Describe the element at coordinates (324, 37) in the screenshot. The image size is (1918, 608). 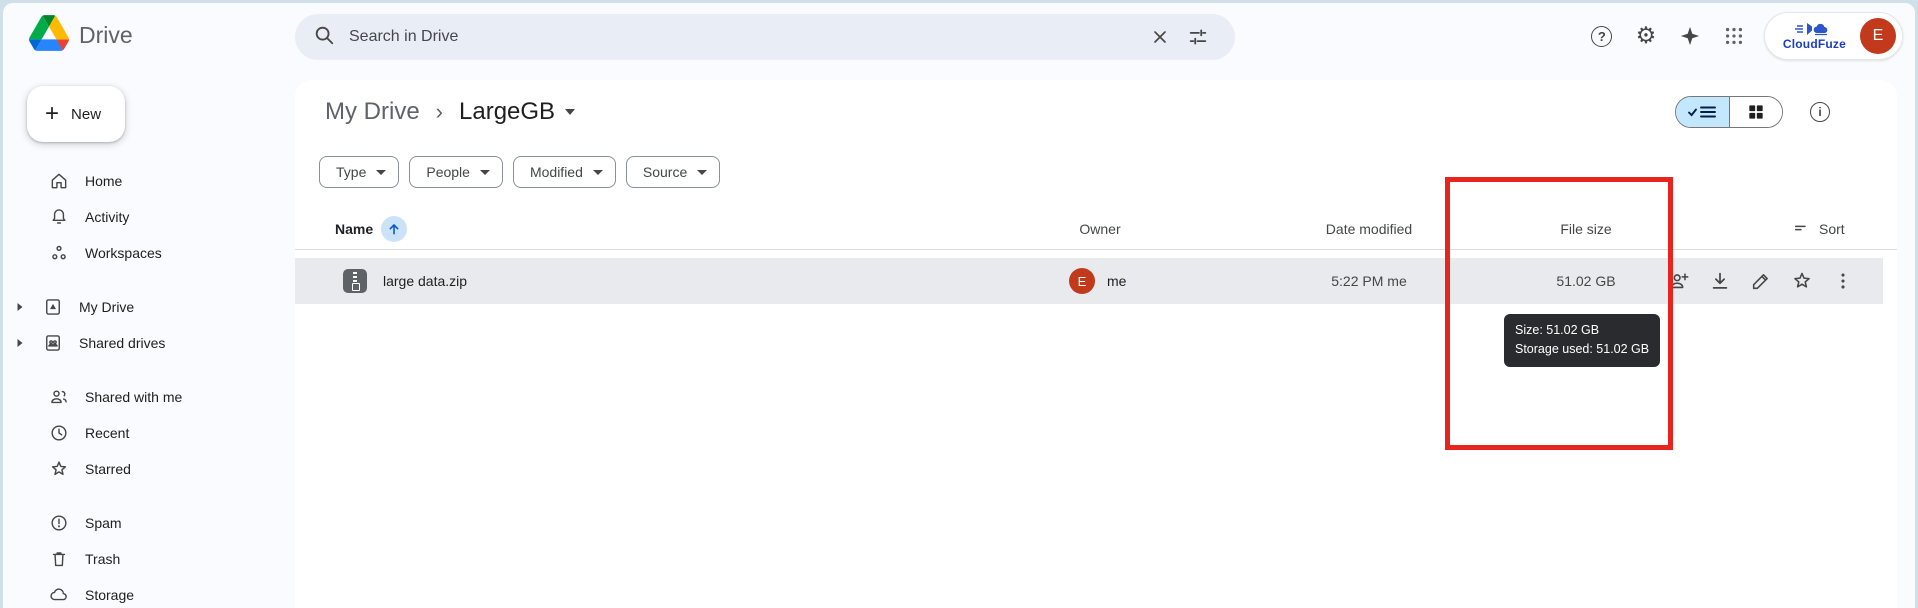
I see `search-icon` at that location.